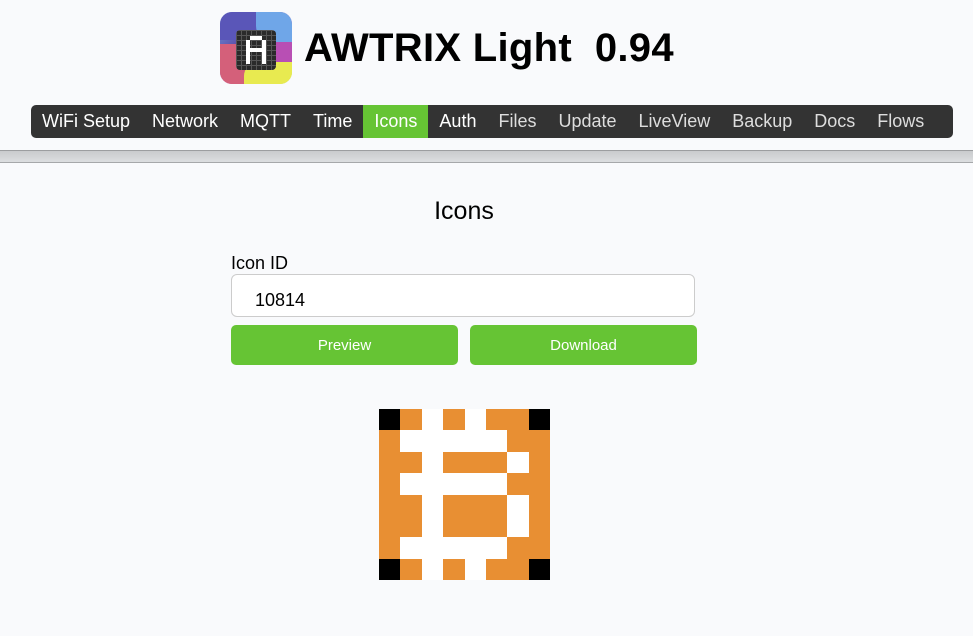 This screenshot has height=636, width=973. What do you see at coordinates (396, 121) in the screenshot?
I see `nav-item-icons: Icons` at bounding box center [396, 121].